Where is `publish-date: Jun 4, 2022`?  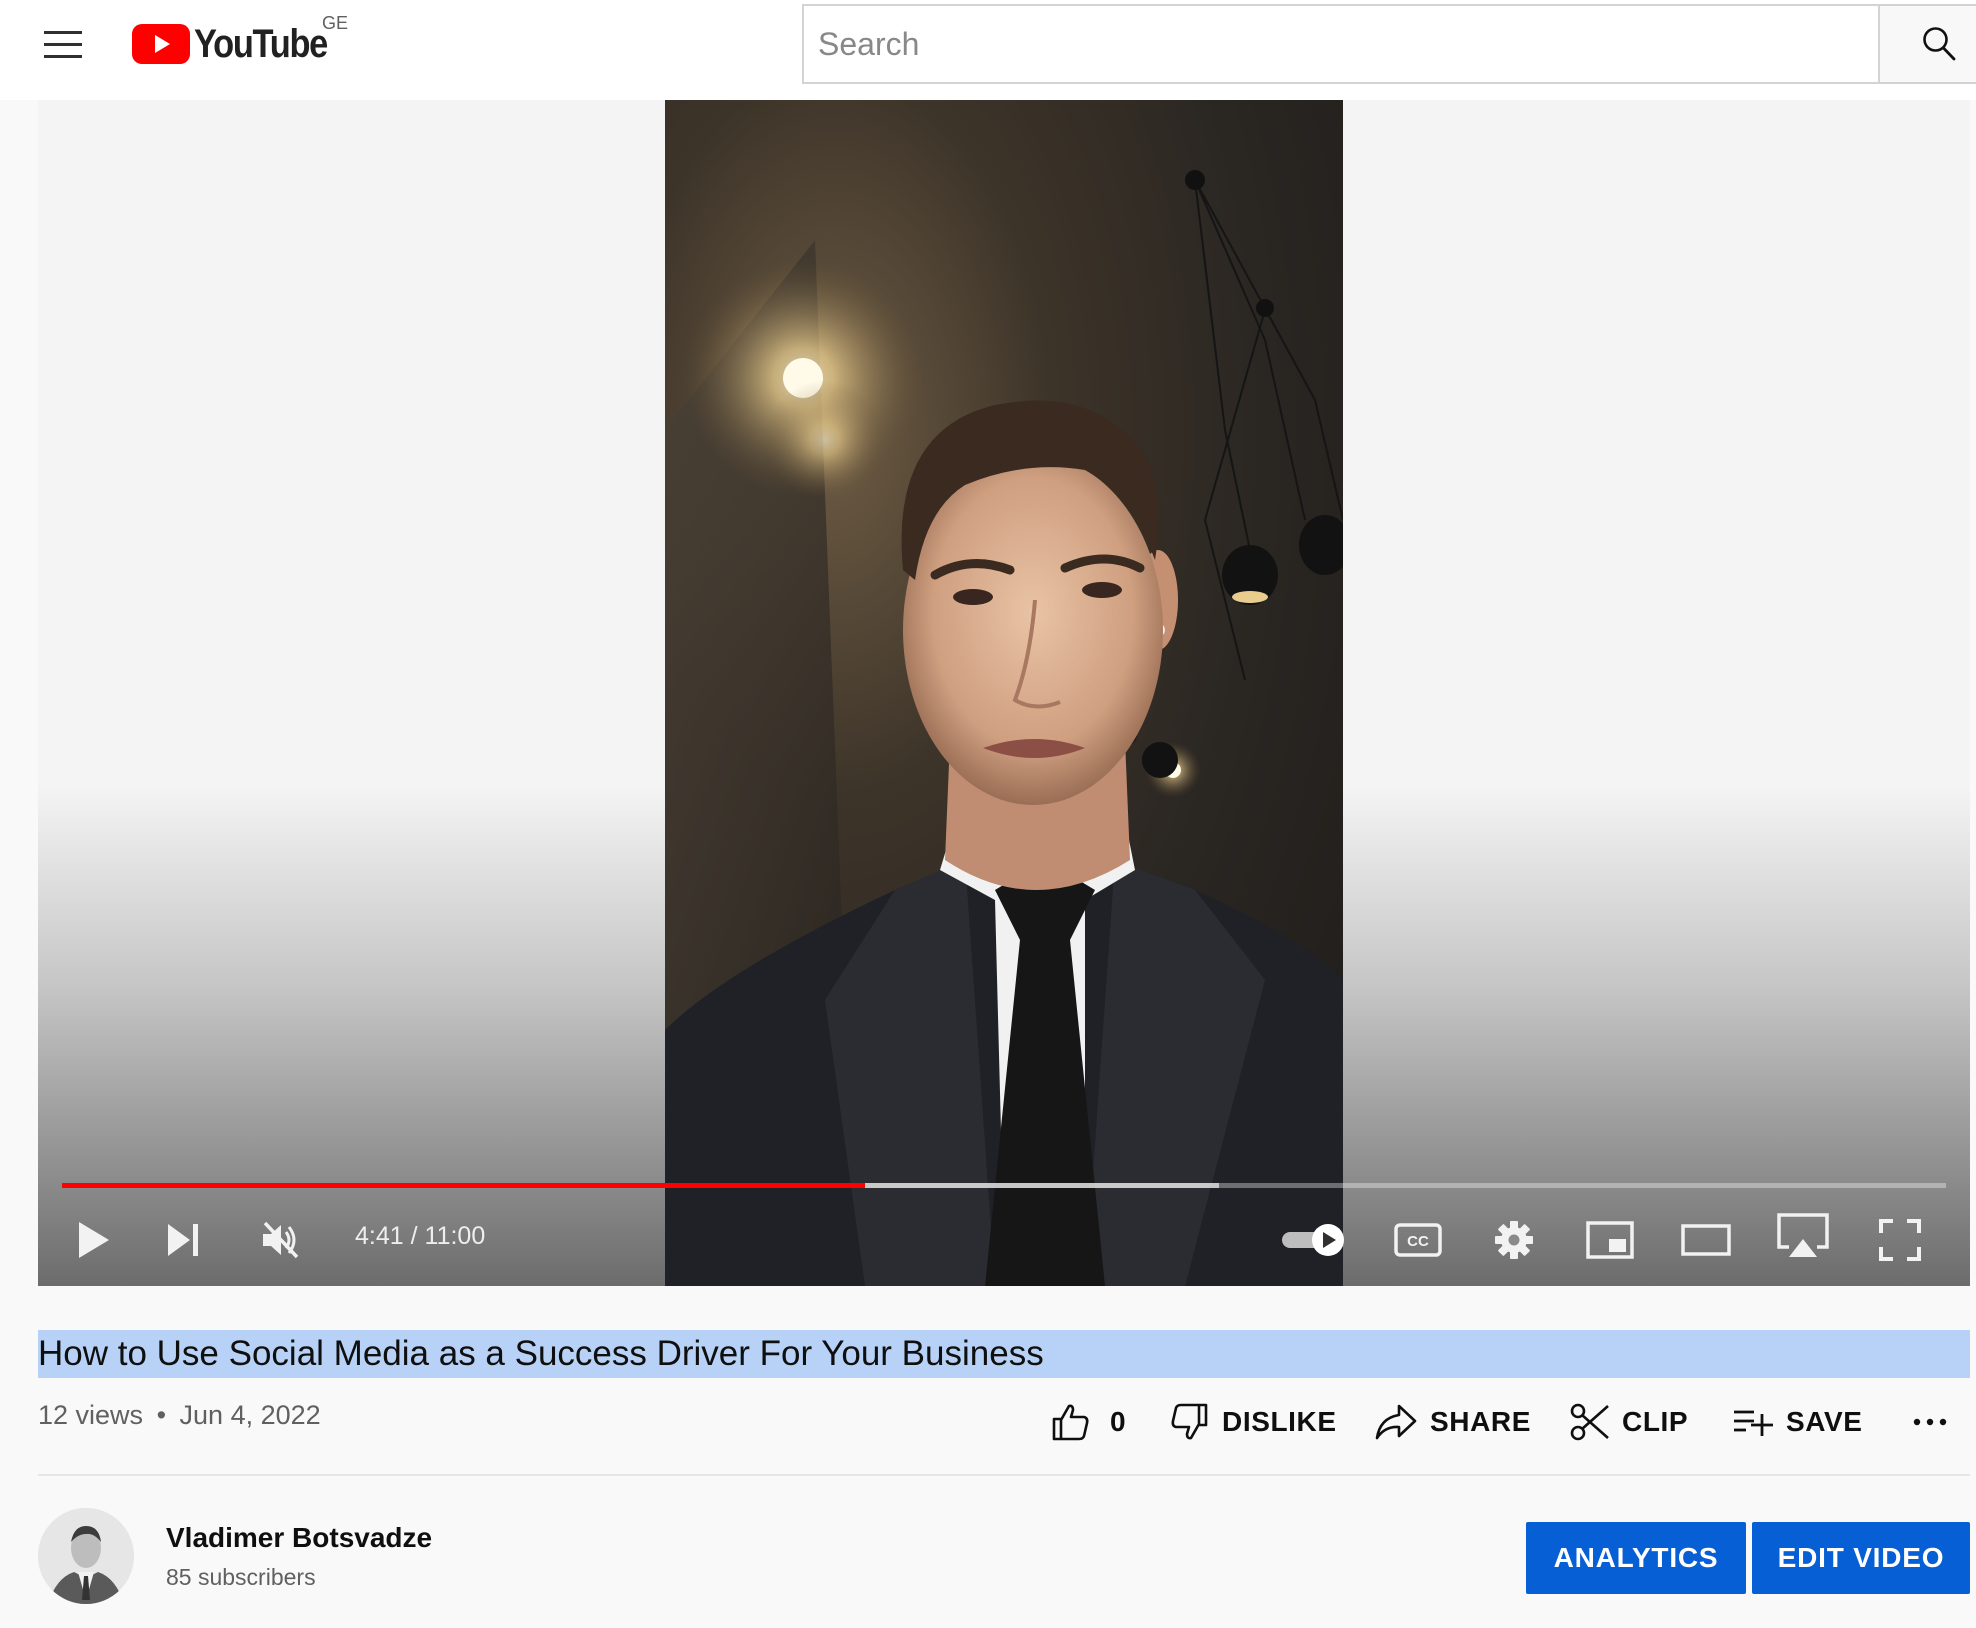 publish-date: Jun 4, 2022 is located at coordinates (250, 1415).